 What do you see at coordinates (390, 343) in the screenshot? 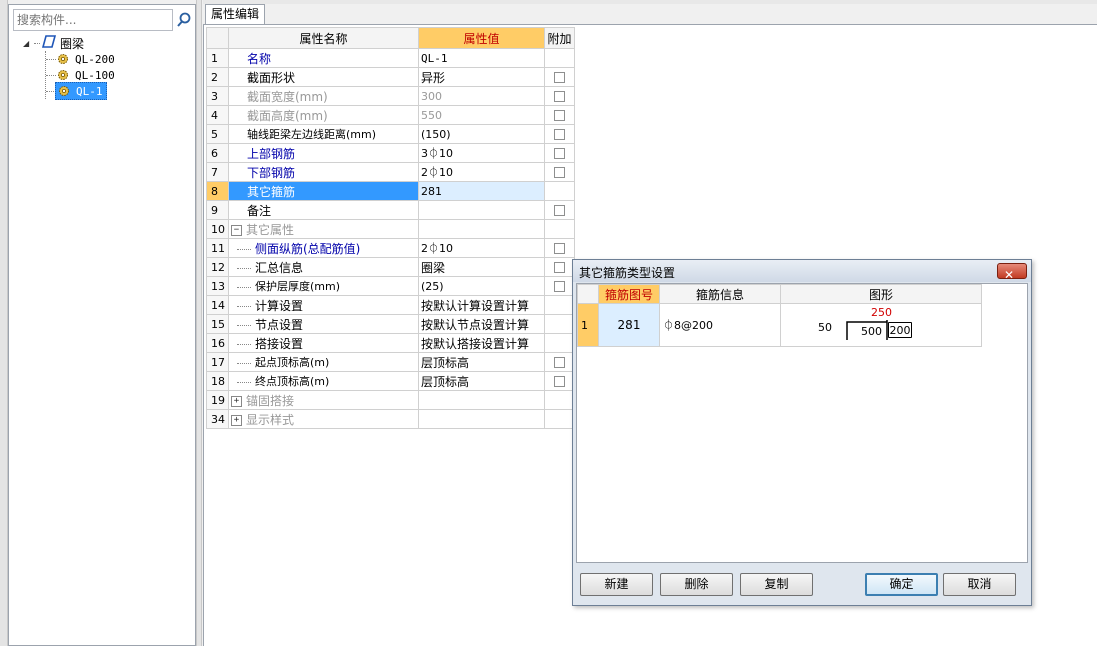
I see `table-row: 16 搭接设置 按默认搭接设置计算` at bounding box center [390, 343].